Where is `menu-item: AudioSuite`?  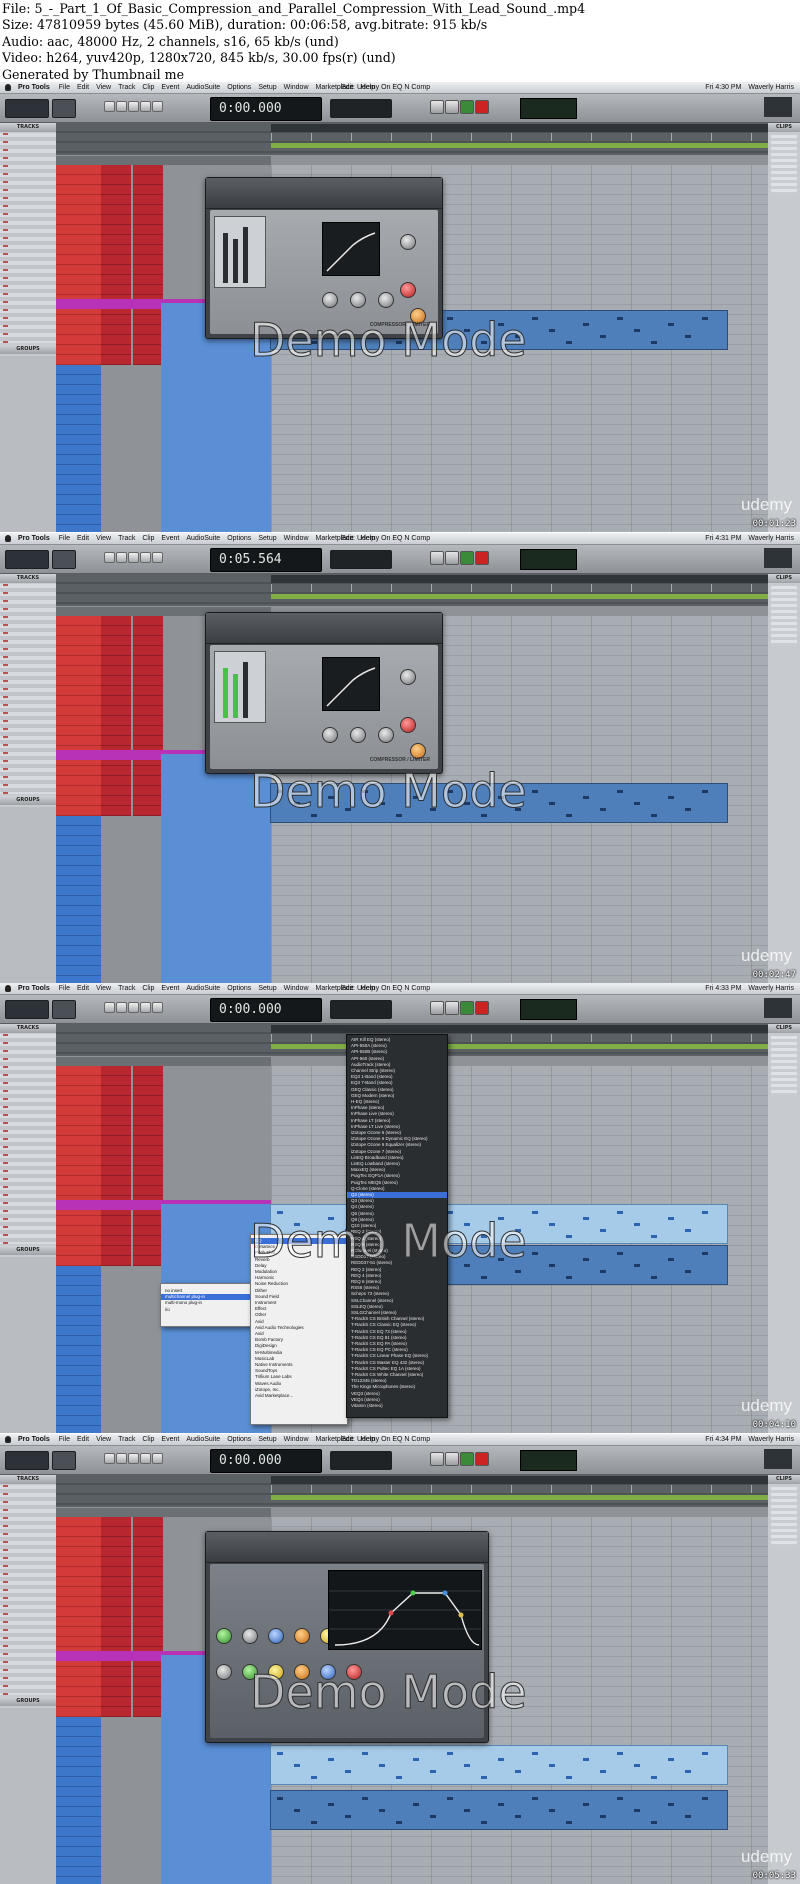 menu-item: AudioSuite is located at coordinates (203, 538).